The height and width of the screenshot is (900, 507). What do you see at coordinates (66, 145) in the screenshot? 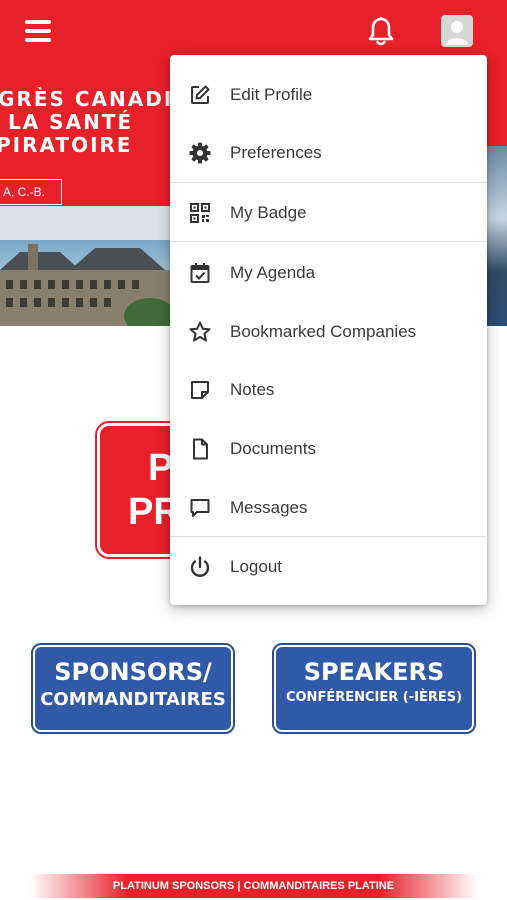
I see `banner-title-line-3: PIRATOIRE` at bounding box center [66, 145].